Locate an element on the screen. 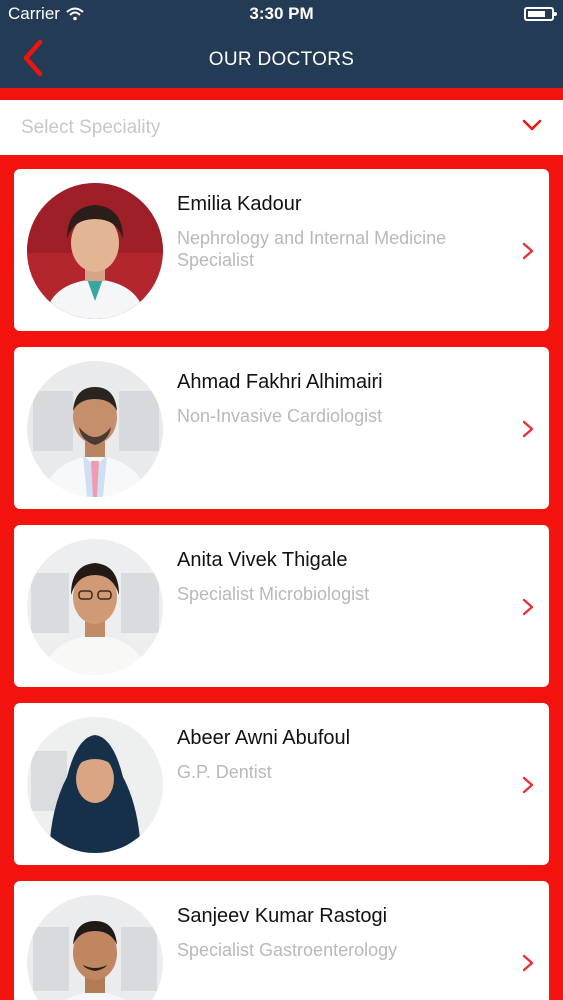 Image resolution: width=563 pixels, height=1000 pixels. doctor-specialty: Specialist Gastroenterology is located at coordinates (287, 950).